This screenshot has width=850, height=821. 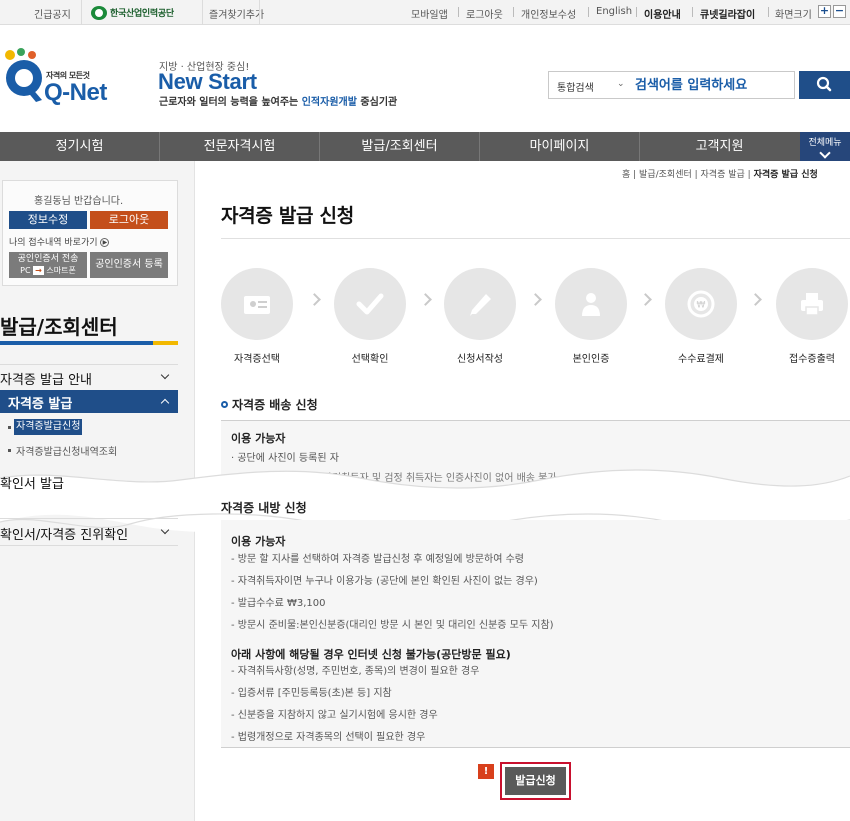 I want to click on slogan-desc-text: 근로자와 일터의 능력을 높여주는, so click(x=230, y=102).